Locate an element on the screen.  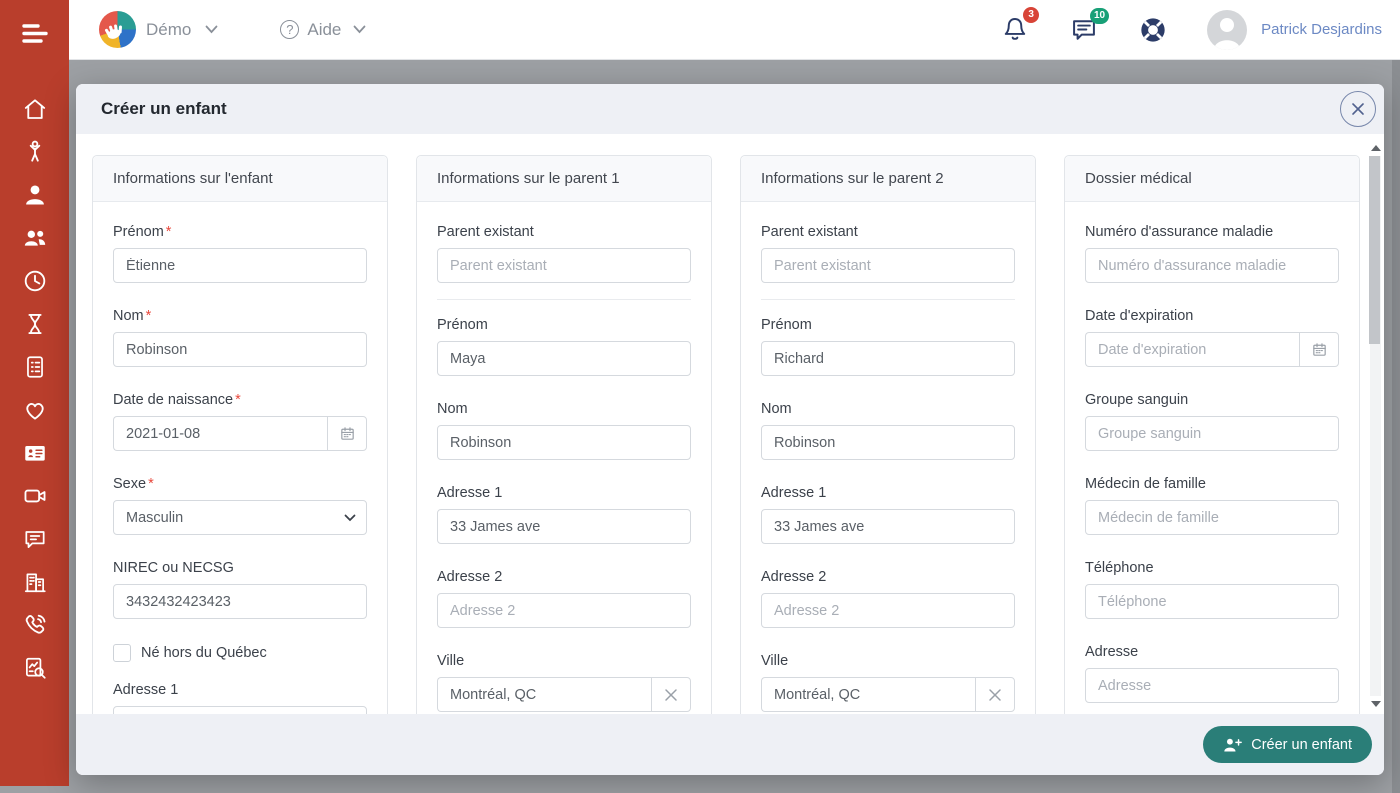
sidebar-item-home is located at coordinates (35, 109).